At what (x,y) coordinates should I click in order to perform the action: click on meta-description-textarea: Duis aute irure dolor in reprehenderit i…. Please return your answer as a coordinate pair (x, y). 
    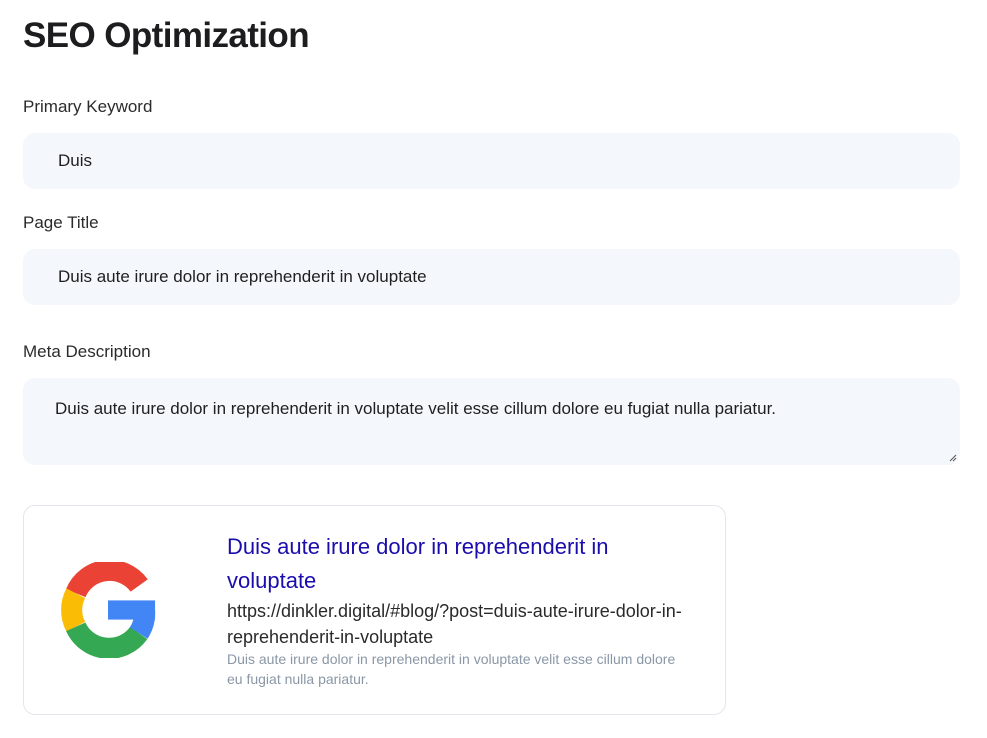
    Looking at the image, I should click on (491, 421).